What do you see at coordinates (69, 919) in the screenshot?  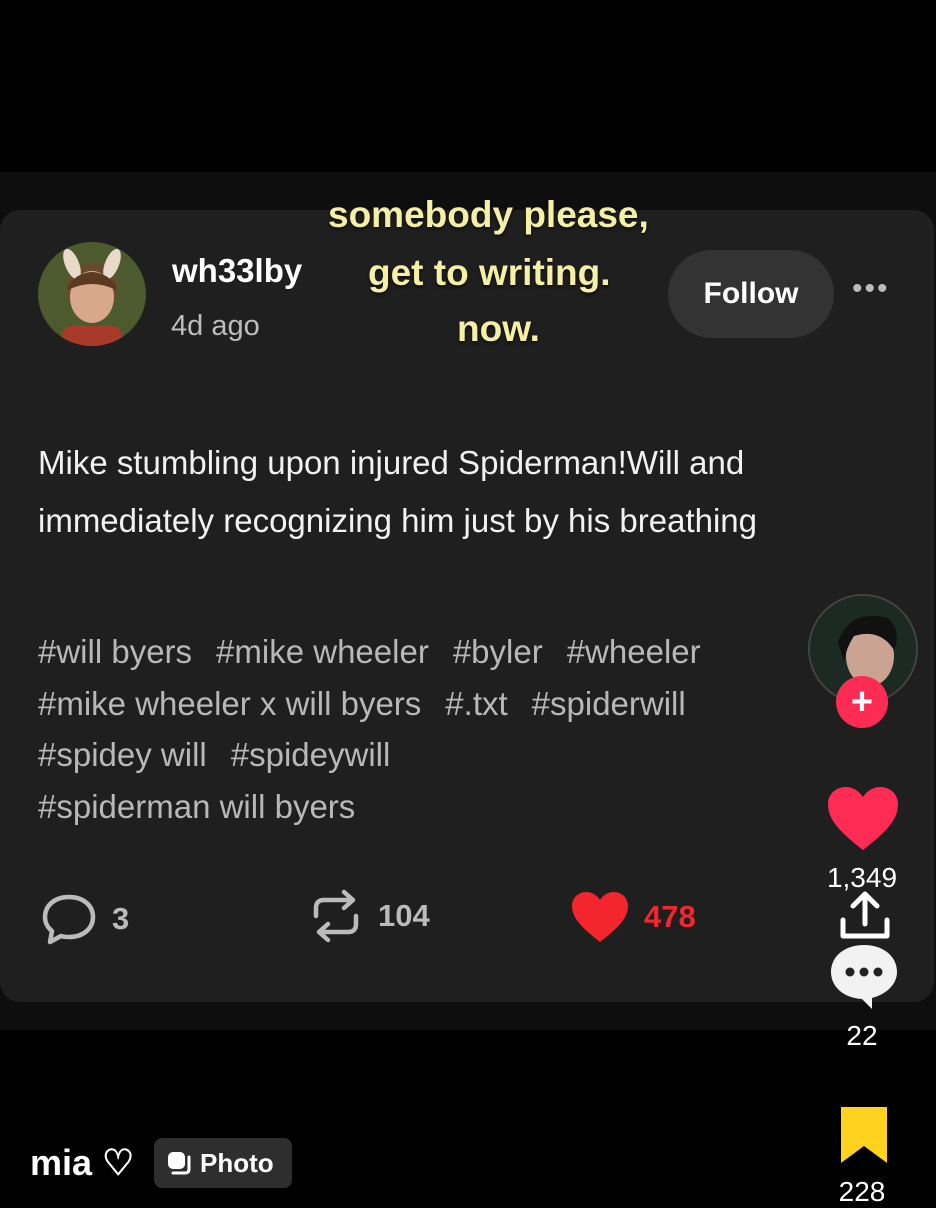 I see `speech-bubble-icon` at bounding box center [69, 919].